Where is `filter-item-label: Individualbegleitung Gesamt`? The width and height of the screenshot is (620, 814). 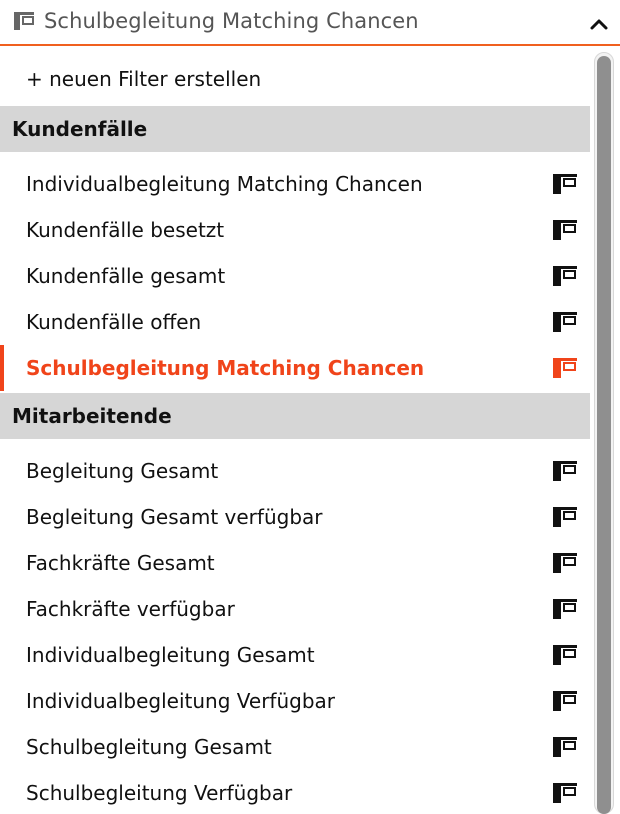
filter-item-label: Individualbegleitung Gesamt is located at coordinates (170, 655).